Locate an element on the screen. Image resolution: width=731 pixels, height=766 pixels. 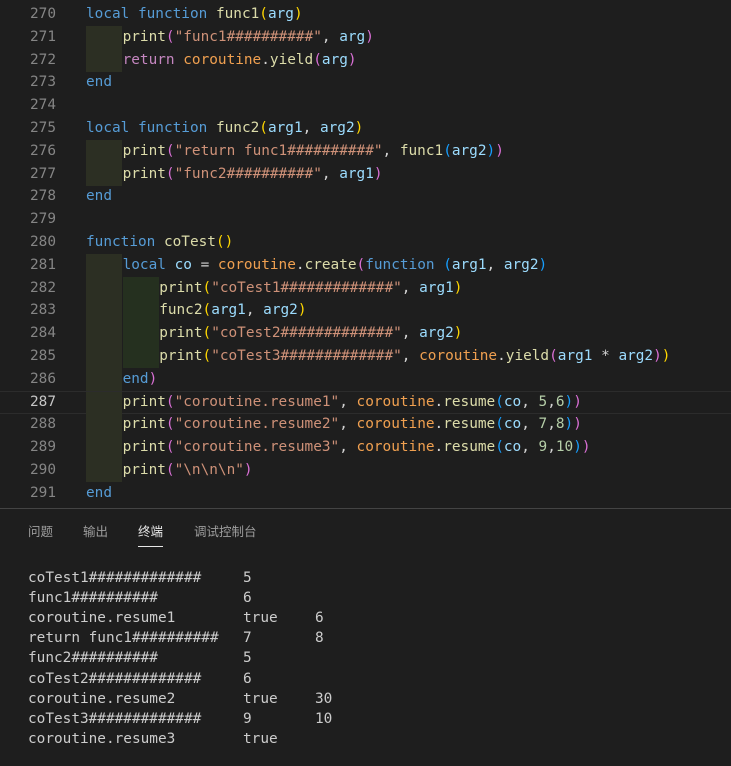
code-line: 279 is located at coordinates (365, 219).